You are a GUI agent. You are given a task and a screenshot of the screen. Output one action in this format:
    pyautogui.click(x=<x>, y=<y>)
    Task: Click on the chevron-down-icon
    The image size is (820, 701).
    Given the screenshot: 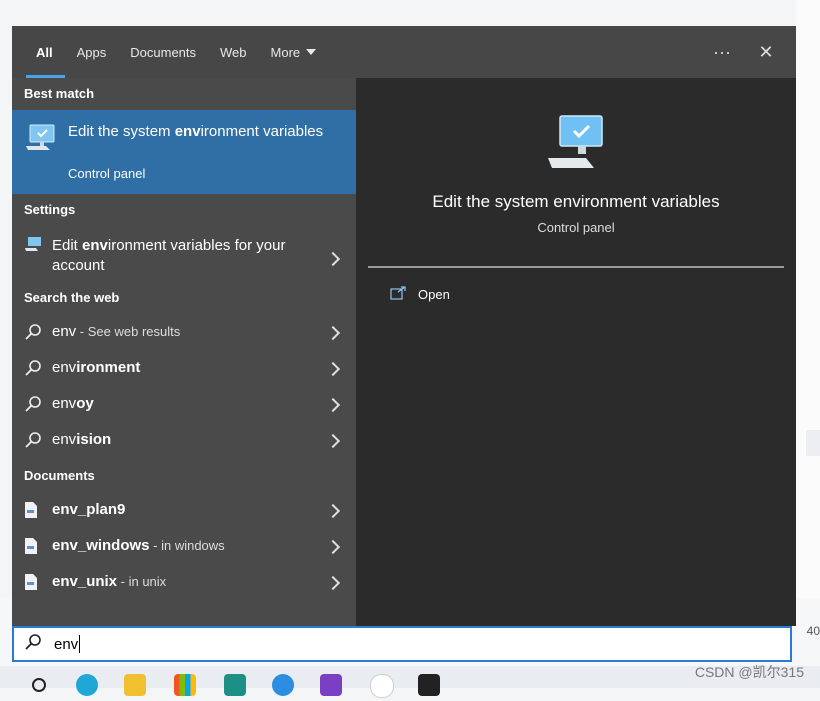 What is the action you would take?
    pyautogui.click(x=311, y=52)
    